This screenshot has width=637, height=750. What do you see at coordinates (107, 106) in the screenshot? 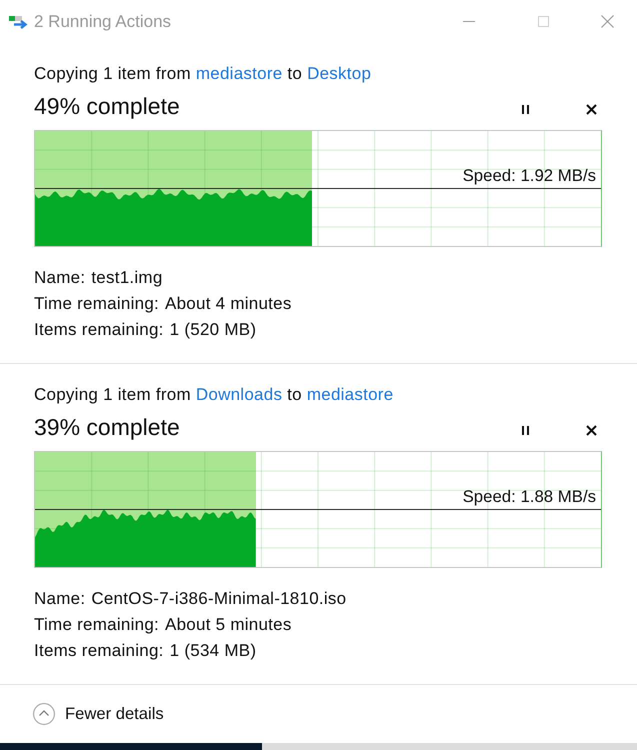
I see `progress-text: 49% complete` at bounding box center [107, 106].